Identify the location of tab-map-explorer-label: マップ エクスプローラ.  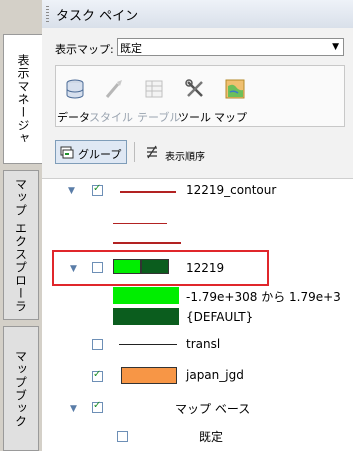
(20, 245).